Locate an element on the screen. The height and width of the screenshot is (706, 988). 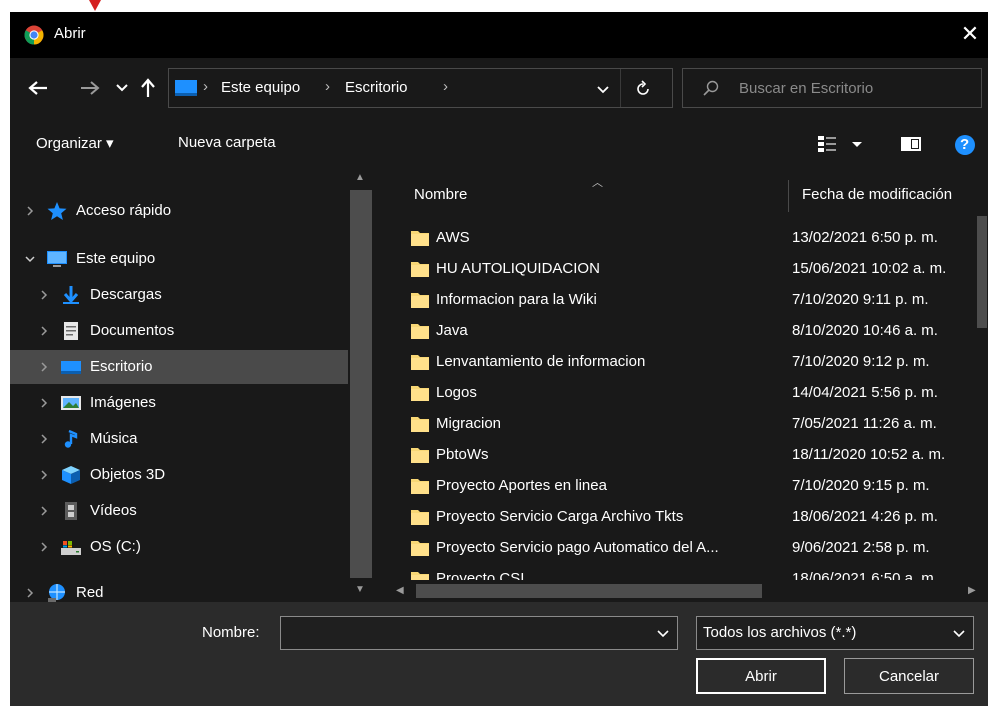
preview-pane-button is located at coordinates (911, 146).